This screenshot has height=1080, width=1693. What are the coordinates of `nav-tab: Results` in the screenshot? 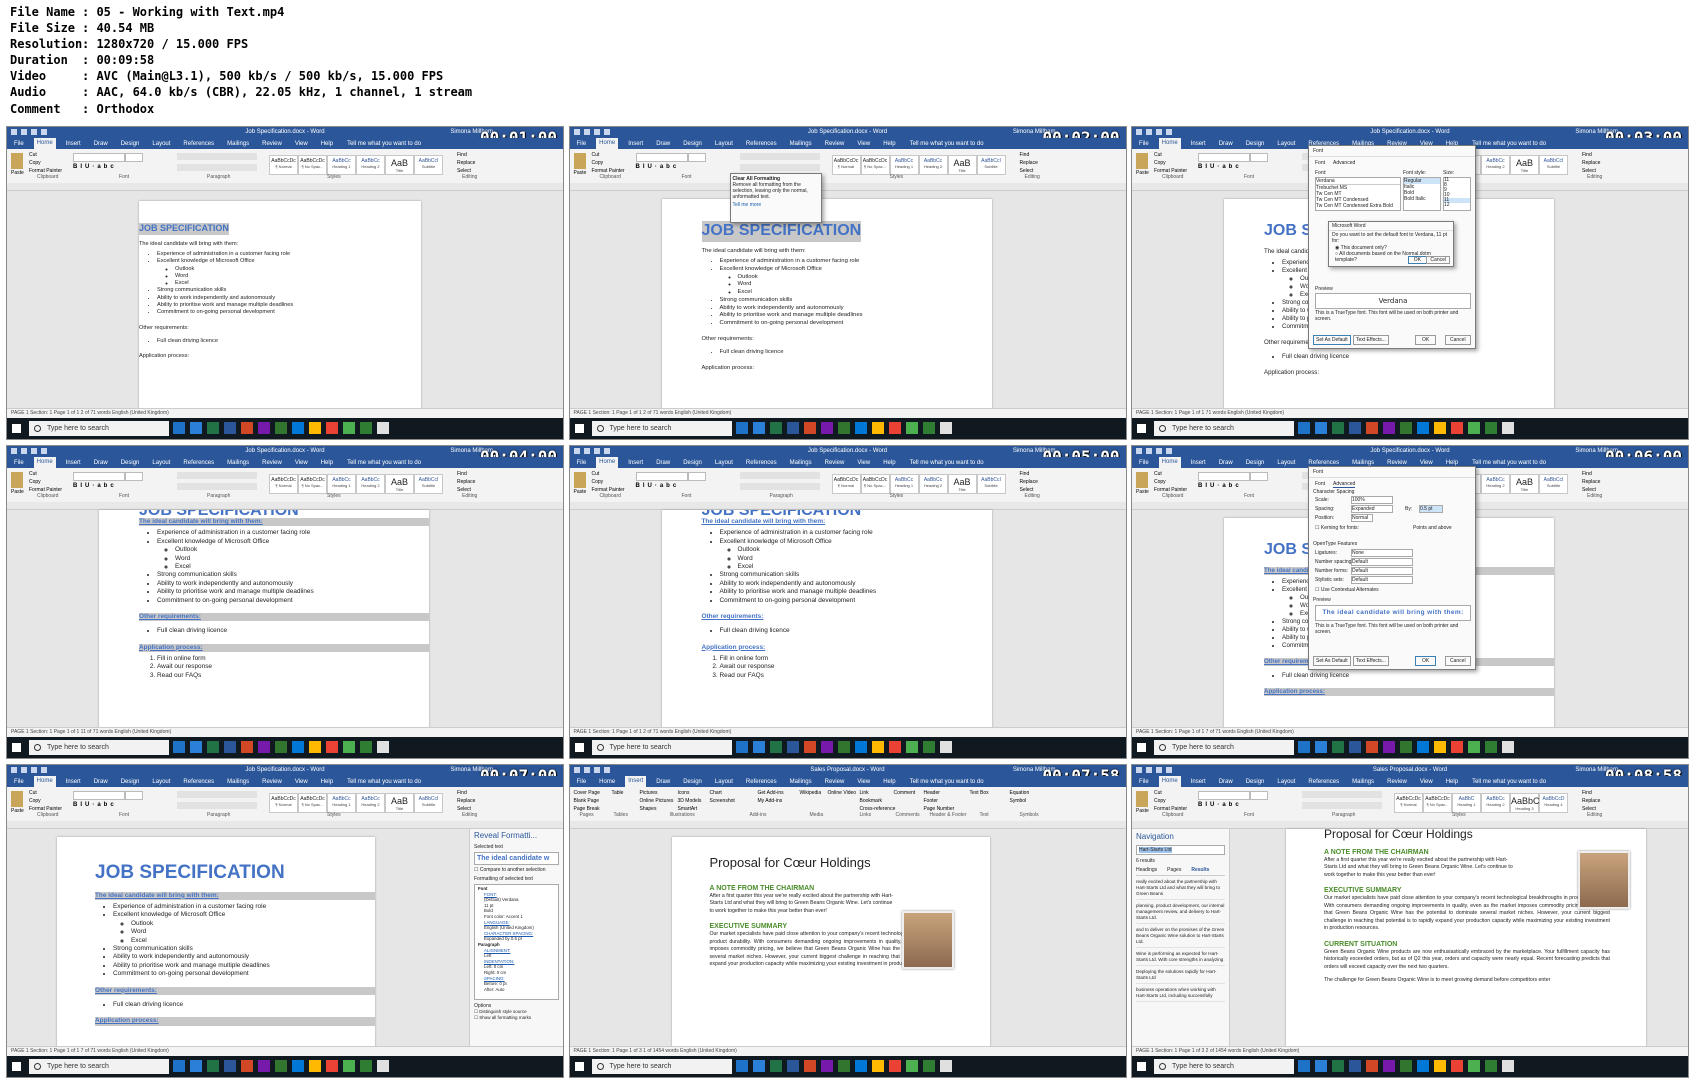 It's located at (1200, 870).